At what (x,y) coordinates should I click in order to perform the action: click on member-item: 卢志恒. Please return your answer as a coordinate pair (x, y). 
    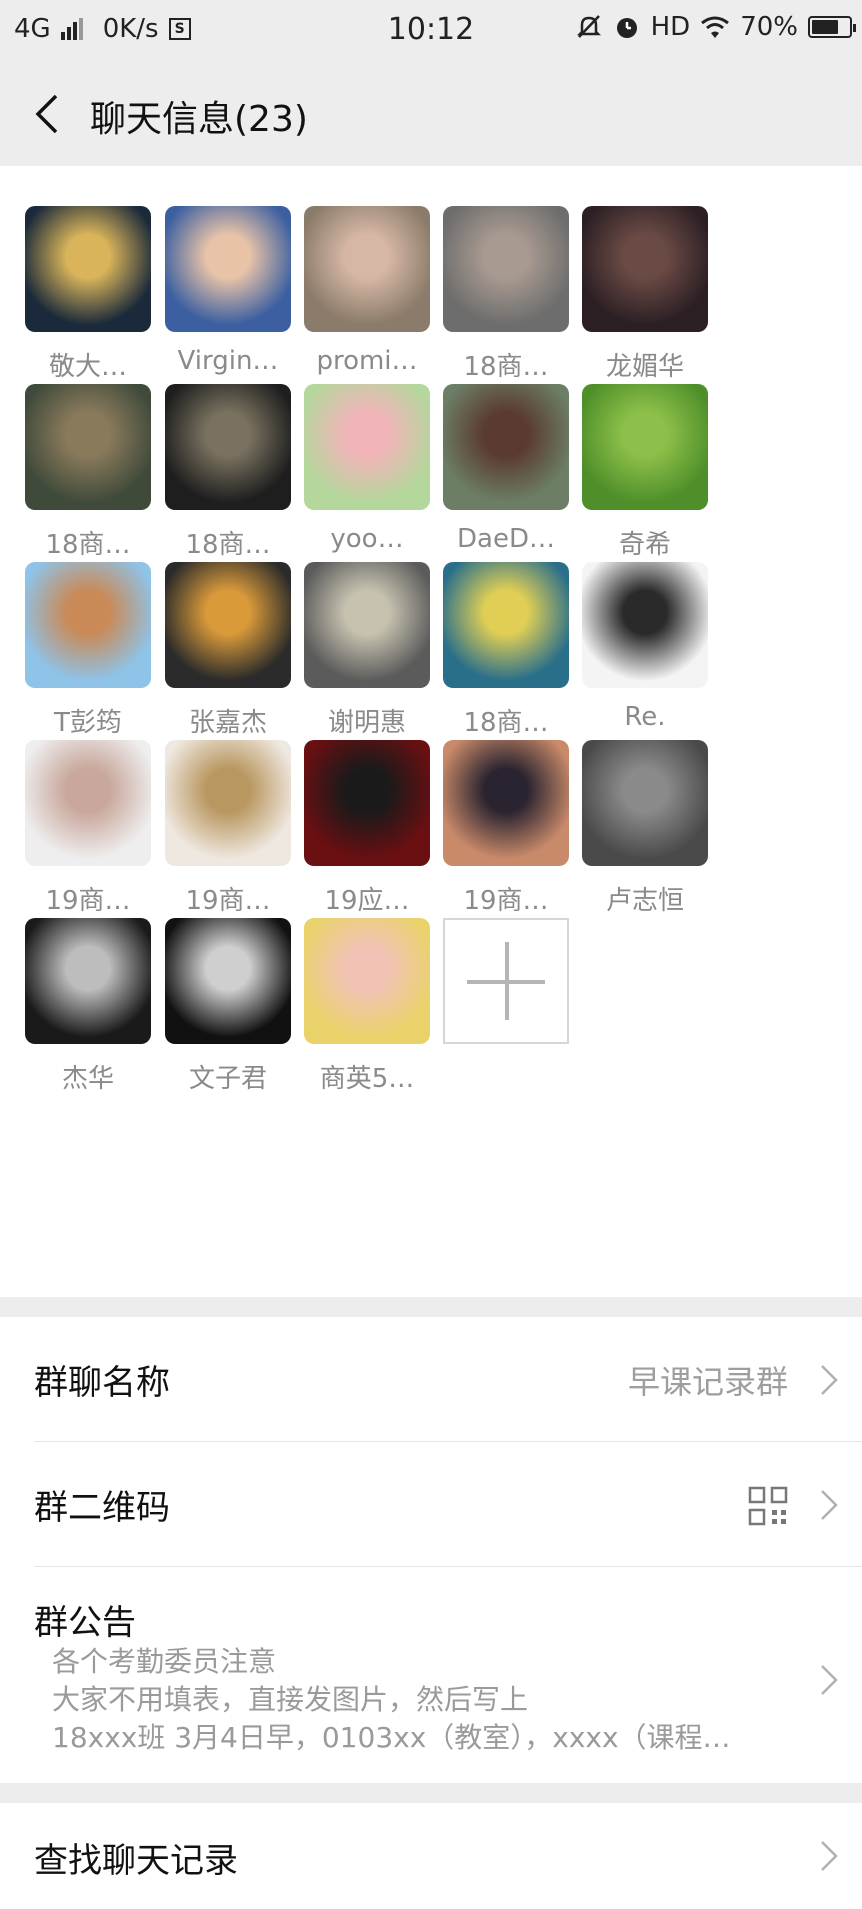
    Looking at the image, I should click on (645, 828).